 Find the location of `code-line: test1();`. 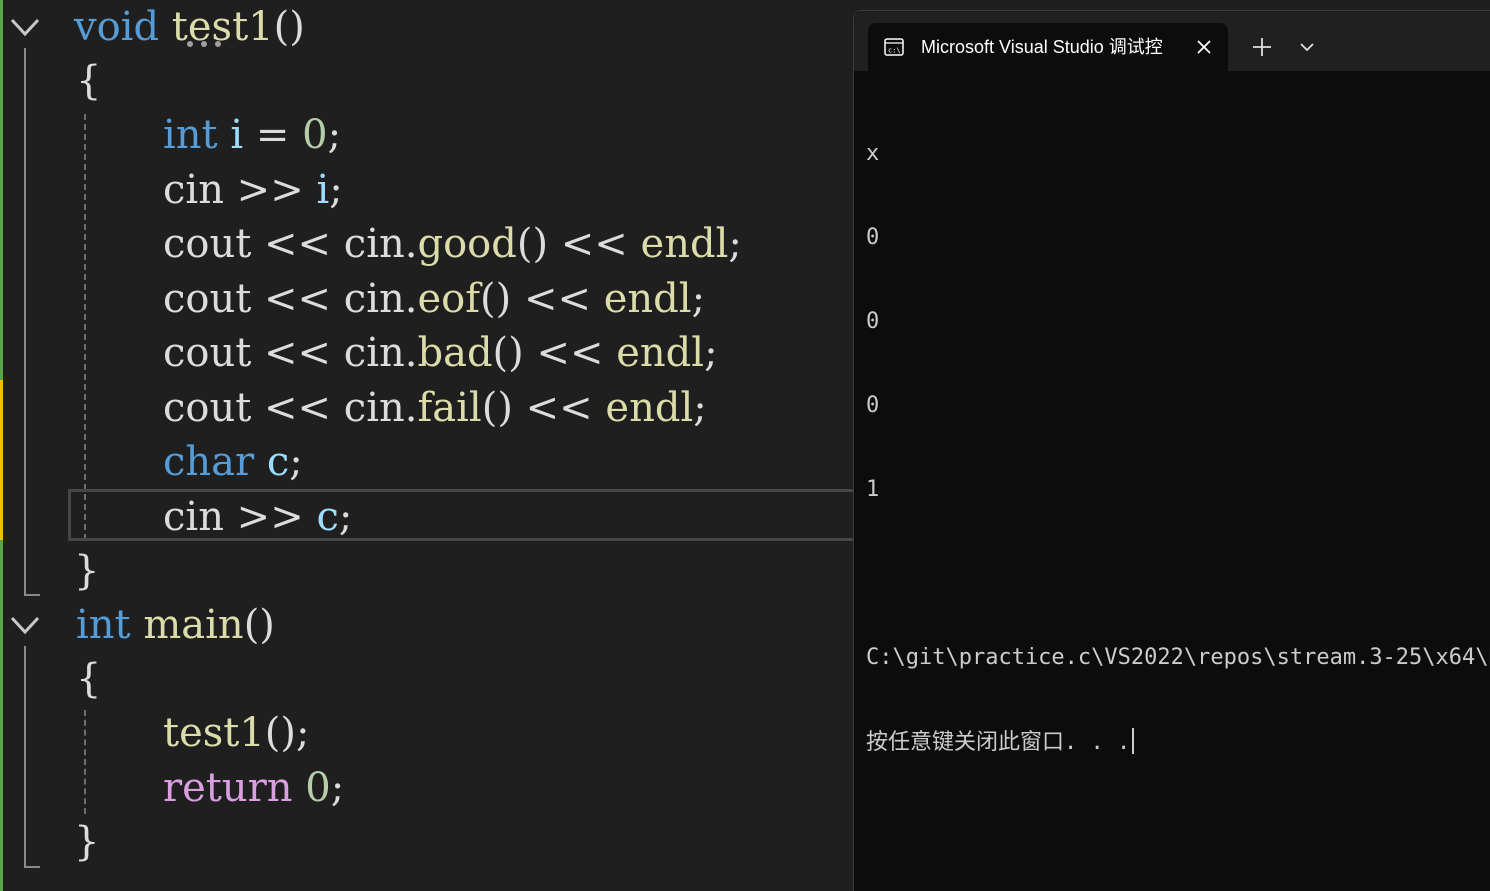

code-line: test1(); is located at coordinates (236, 733).